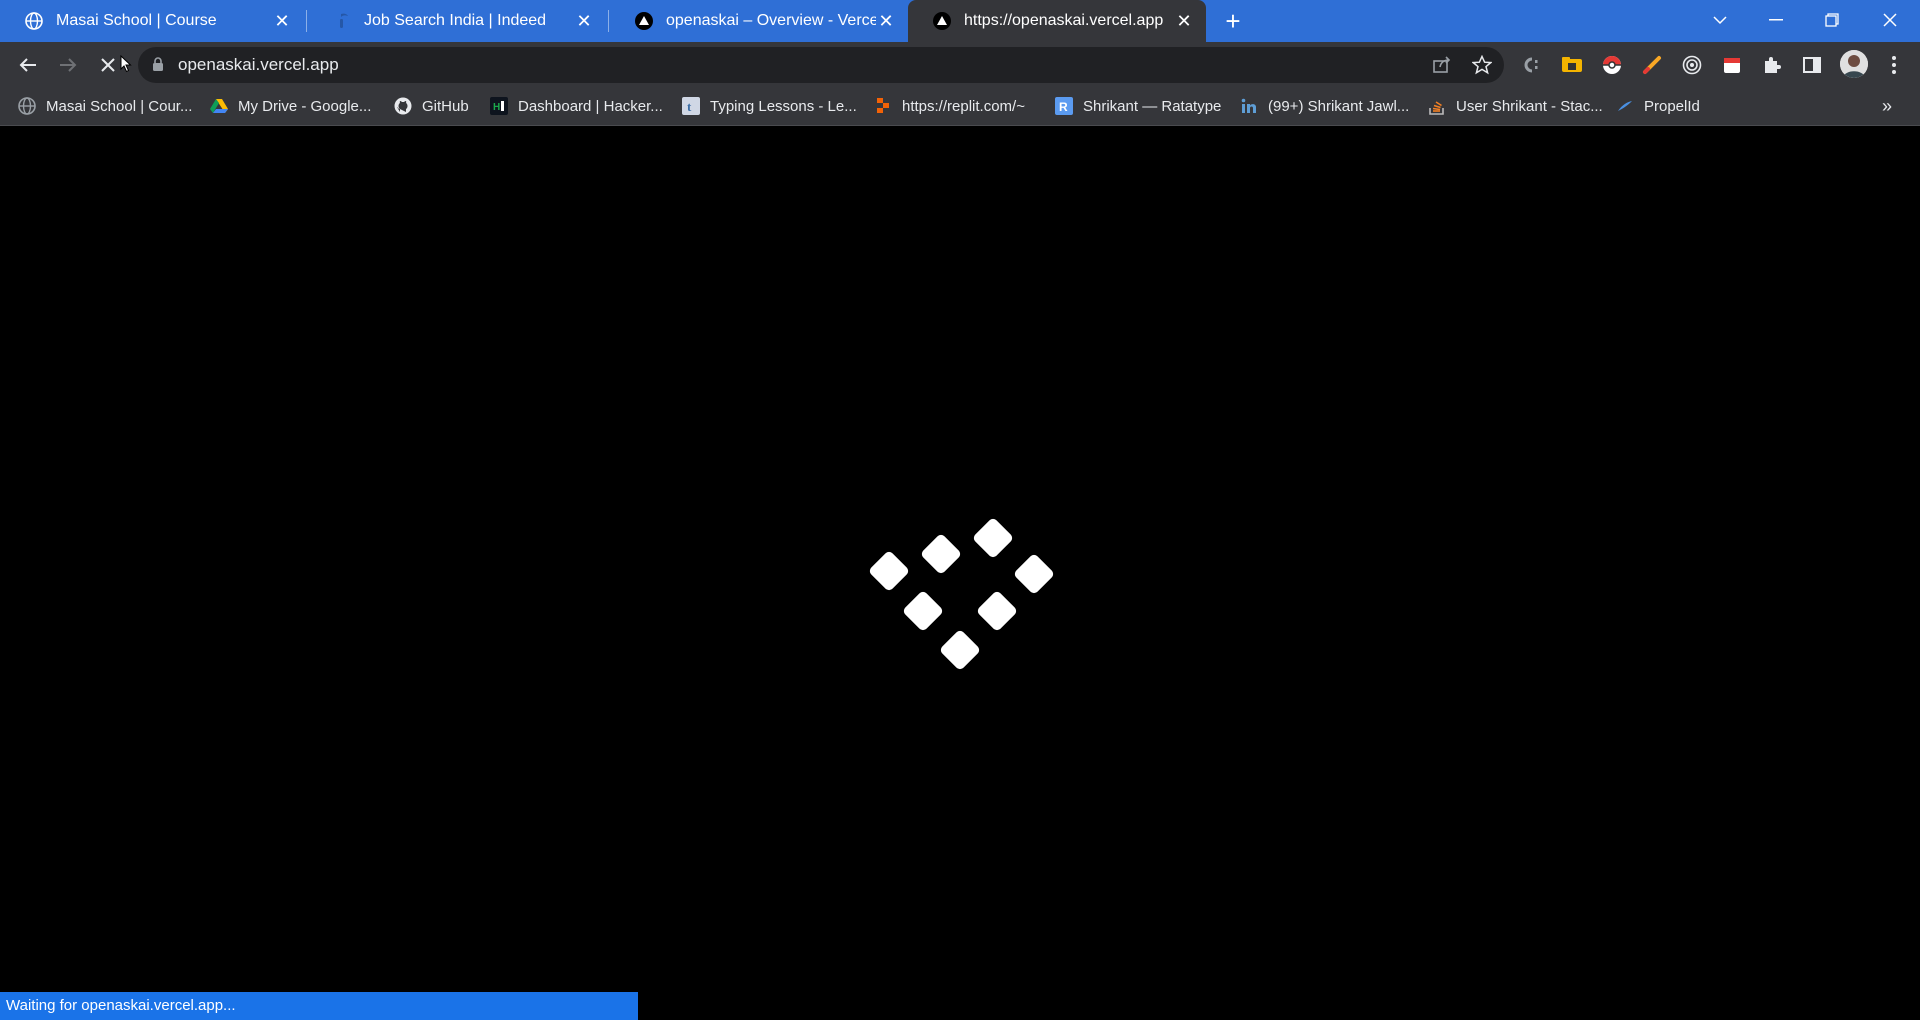  Describe the element at coordinates (771, 20) in the screenshot. I see `tab-title: openaskai – Overview - Vercel` at that location.